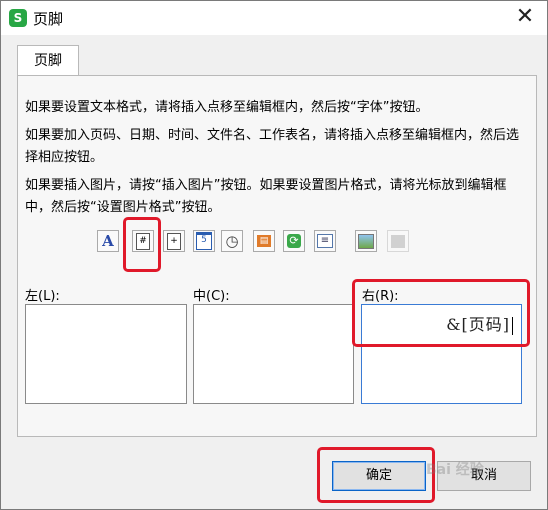 The height and width of the screenshot is (510, 548). Describe the element at coordinates (376, 475) in the screenshot. I see `highlight-ok-button` at that location.